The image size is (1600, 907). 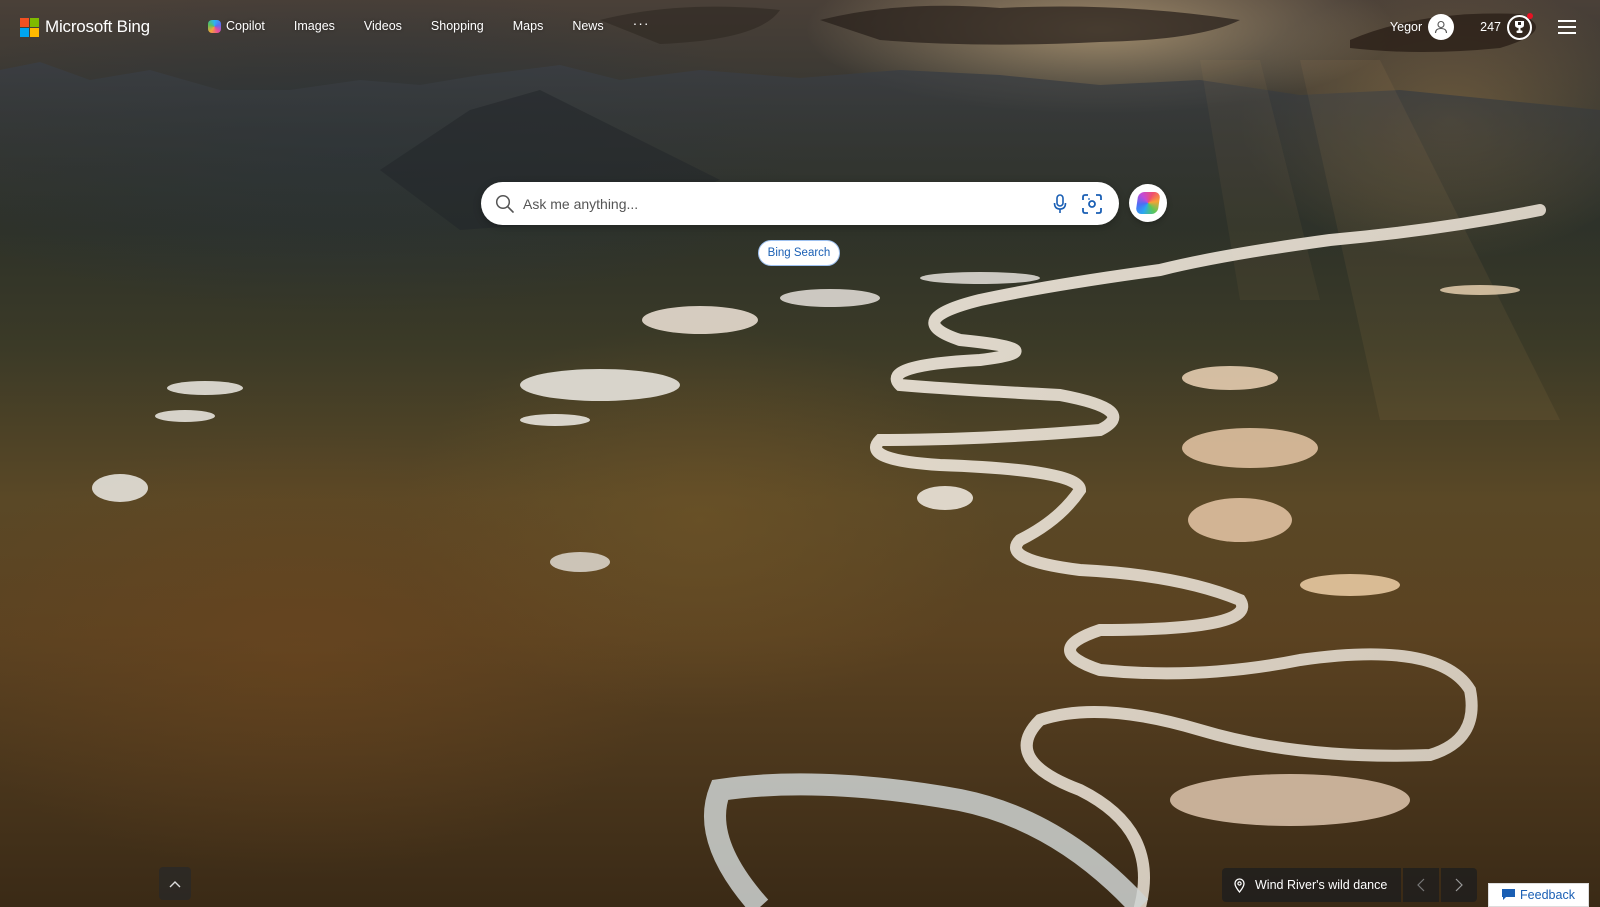 I want to click on feedback-label: Feedback, so click(x=1547, y=895).